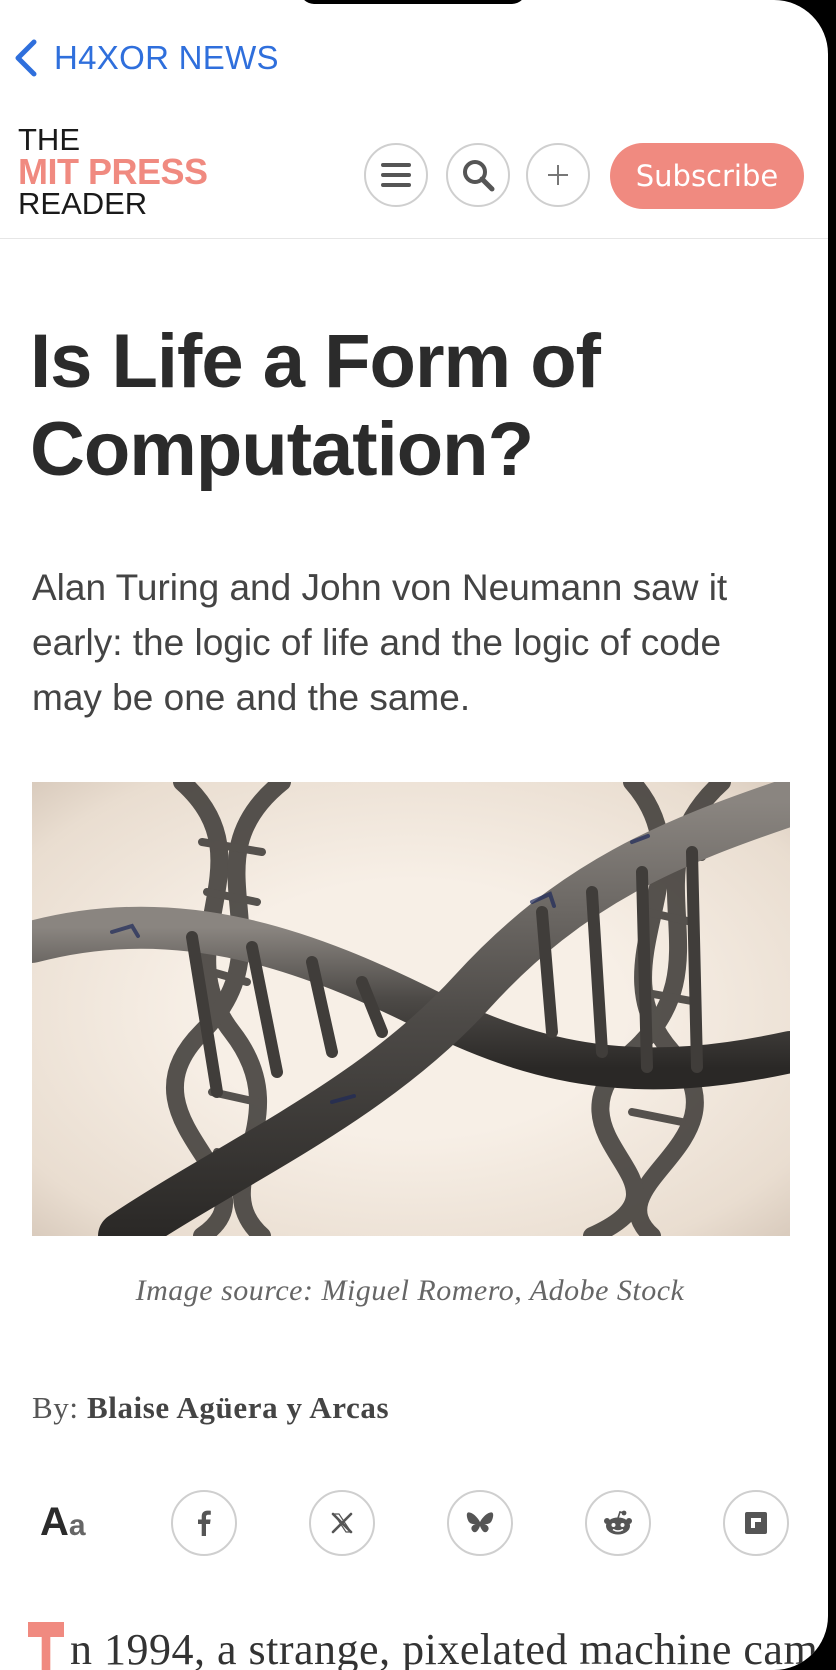 Image resolution: width=836 pixels, height=1670 pixels. What do you see at coordinates (413, 2) in the screenshot?
I see `device-notch` at bounding box center [413, 2].